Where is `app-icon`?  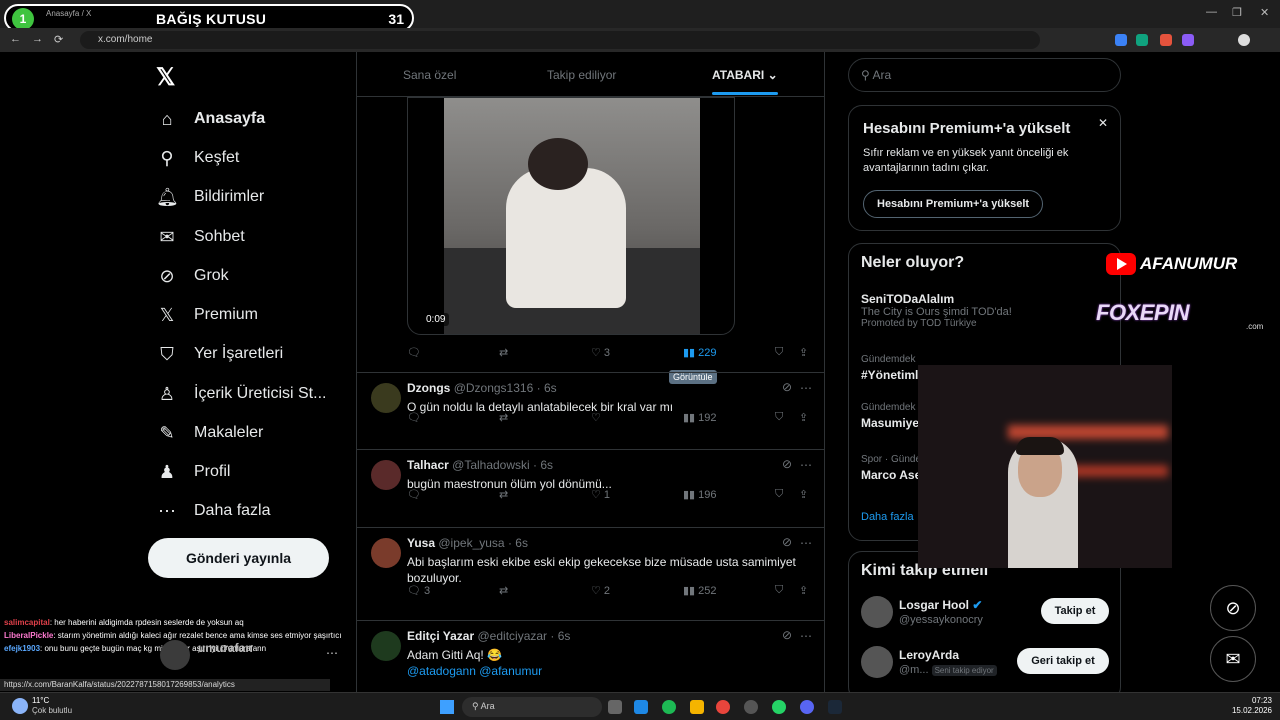
app-icon is located at coordinates (751, 707).